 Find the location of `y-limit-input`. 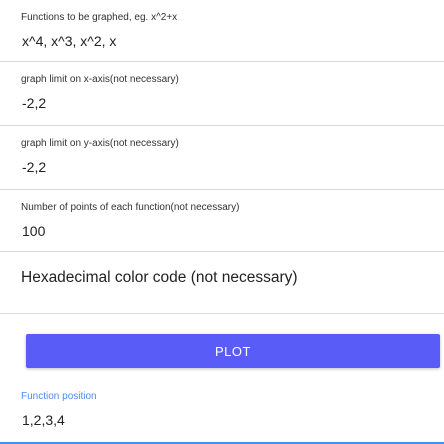

y-limit-input is located at coordinates (212, 167).